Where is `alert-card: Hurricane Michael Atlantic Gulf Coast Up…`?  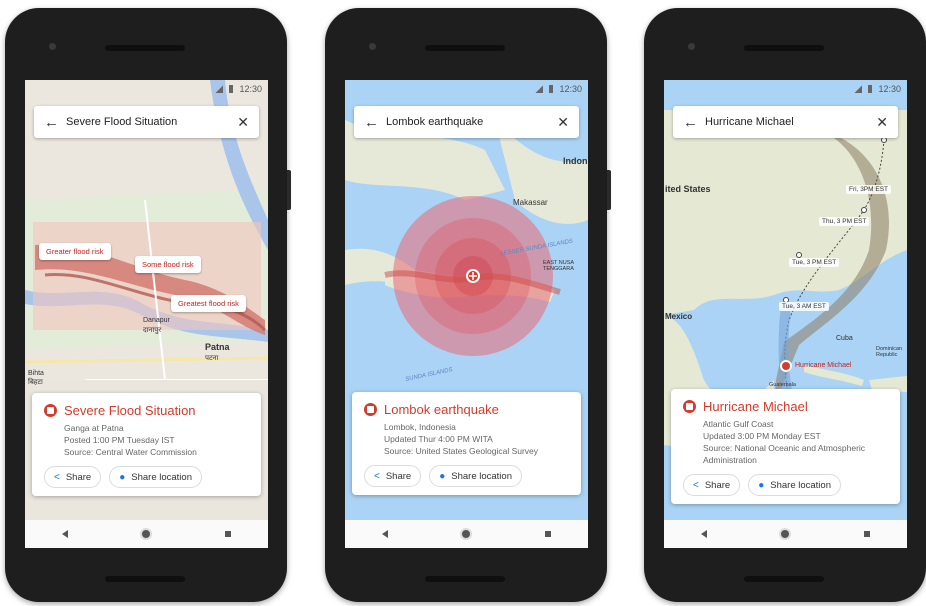 alert-card: Hurricane Michael Atlantic Gulf Coast Up… is located at coordinates (785, 446).